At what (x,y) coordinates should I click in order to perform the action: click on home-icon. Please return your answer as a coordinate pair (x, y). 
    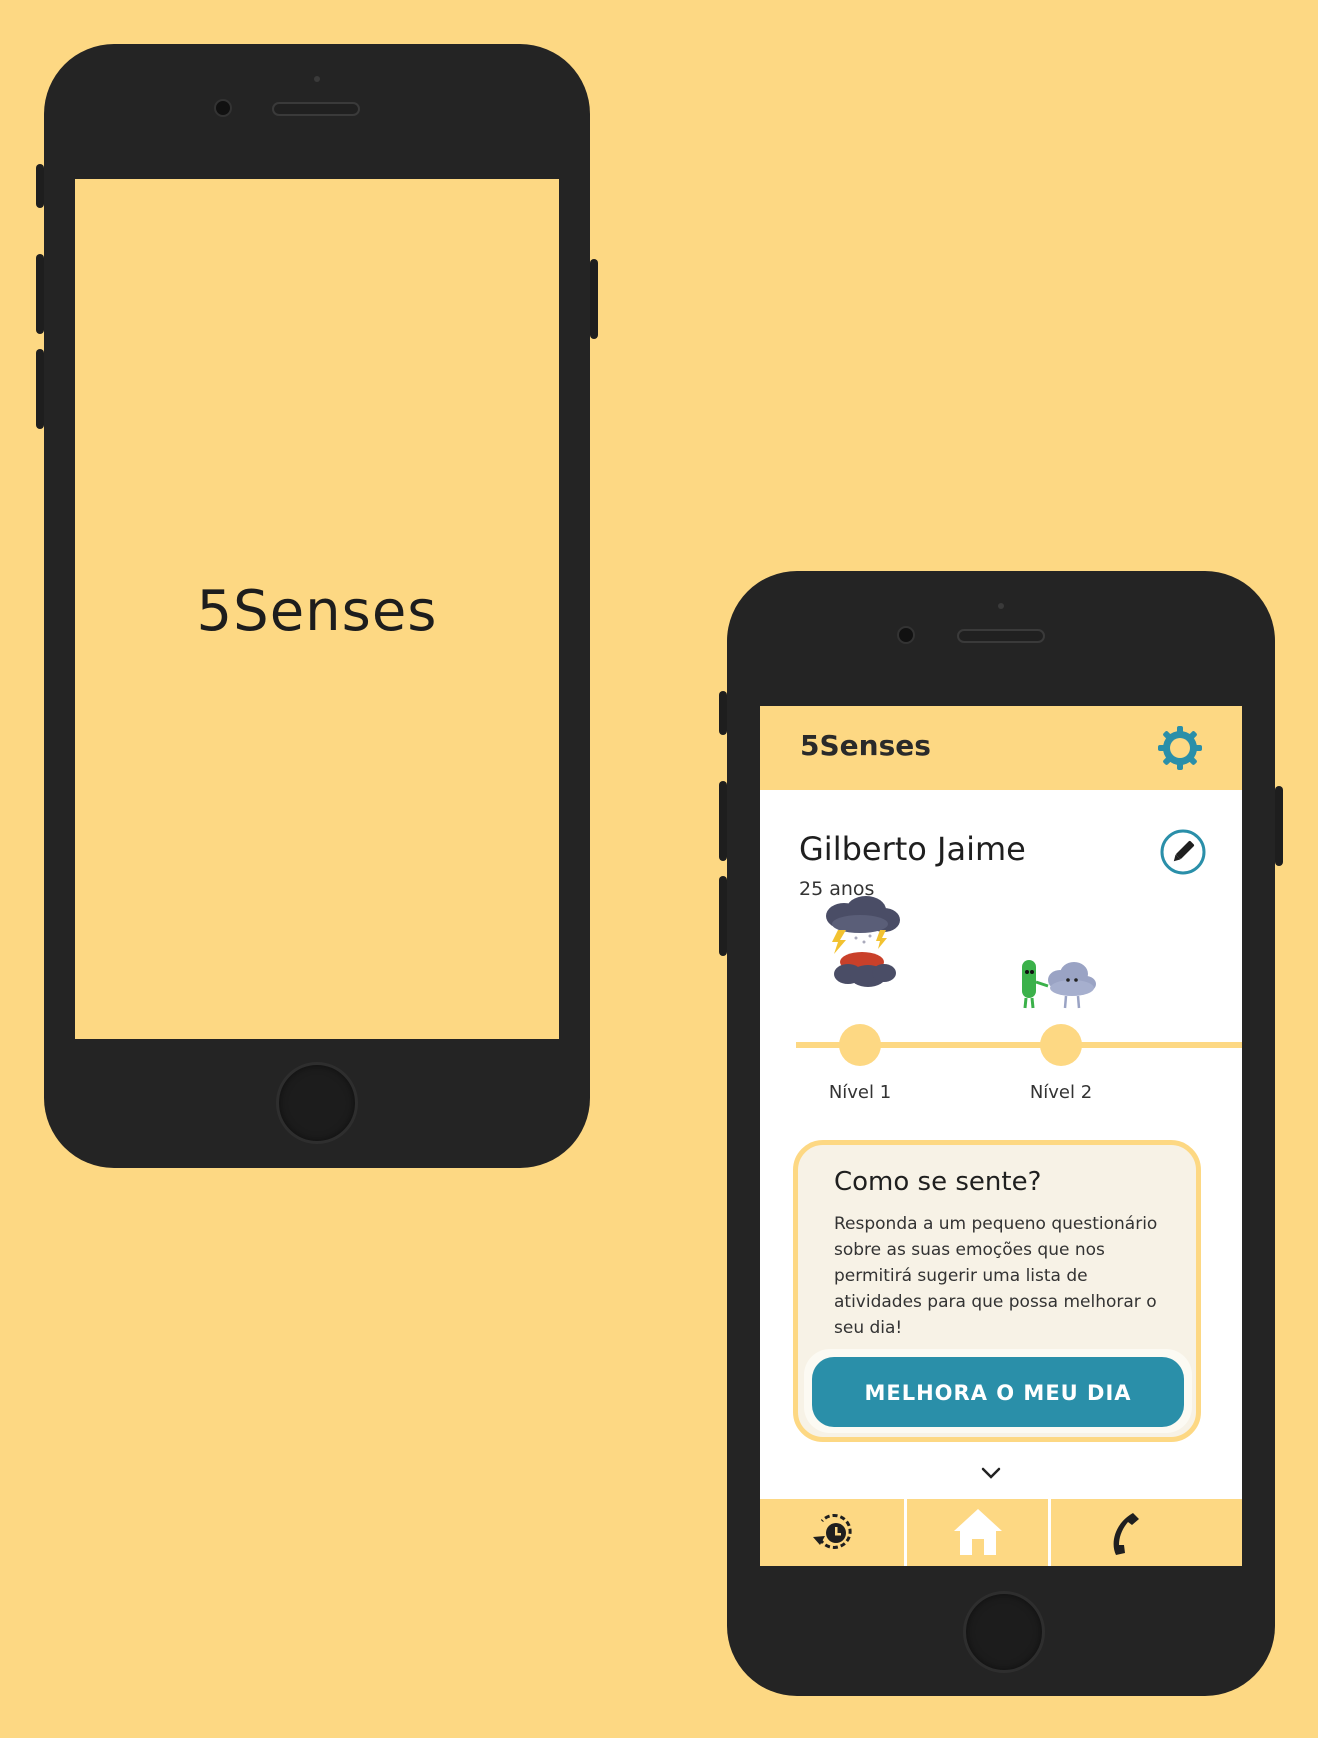
    Looking at the image, I should click on (978, 1532).